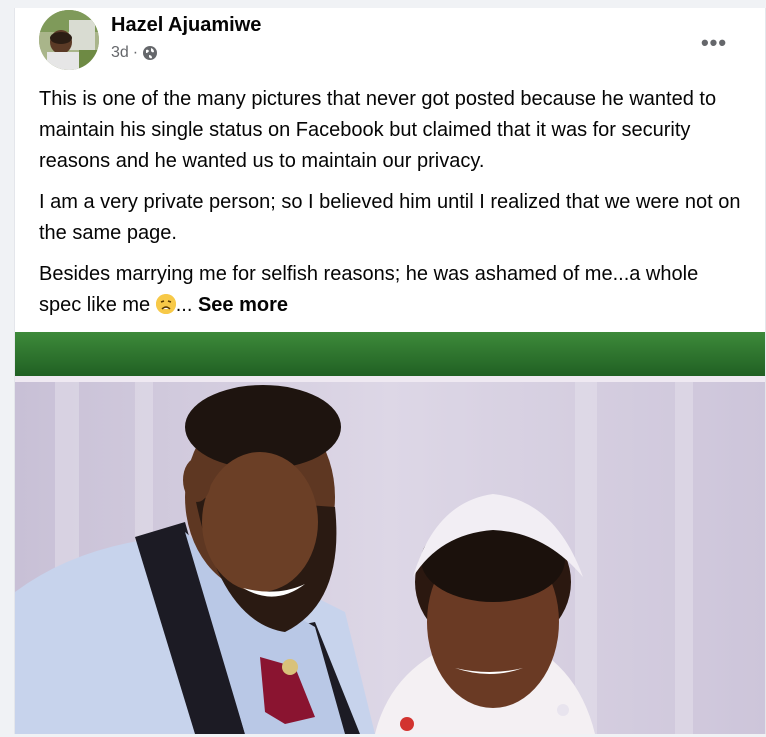 The height and width of the screenshot is (737, 766). What do you see at coordinates (150, 53) in the screenshot?
I see `globe-icon` at bounding box center [150, 53].